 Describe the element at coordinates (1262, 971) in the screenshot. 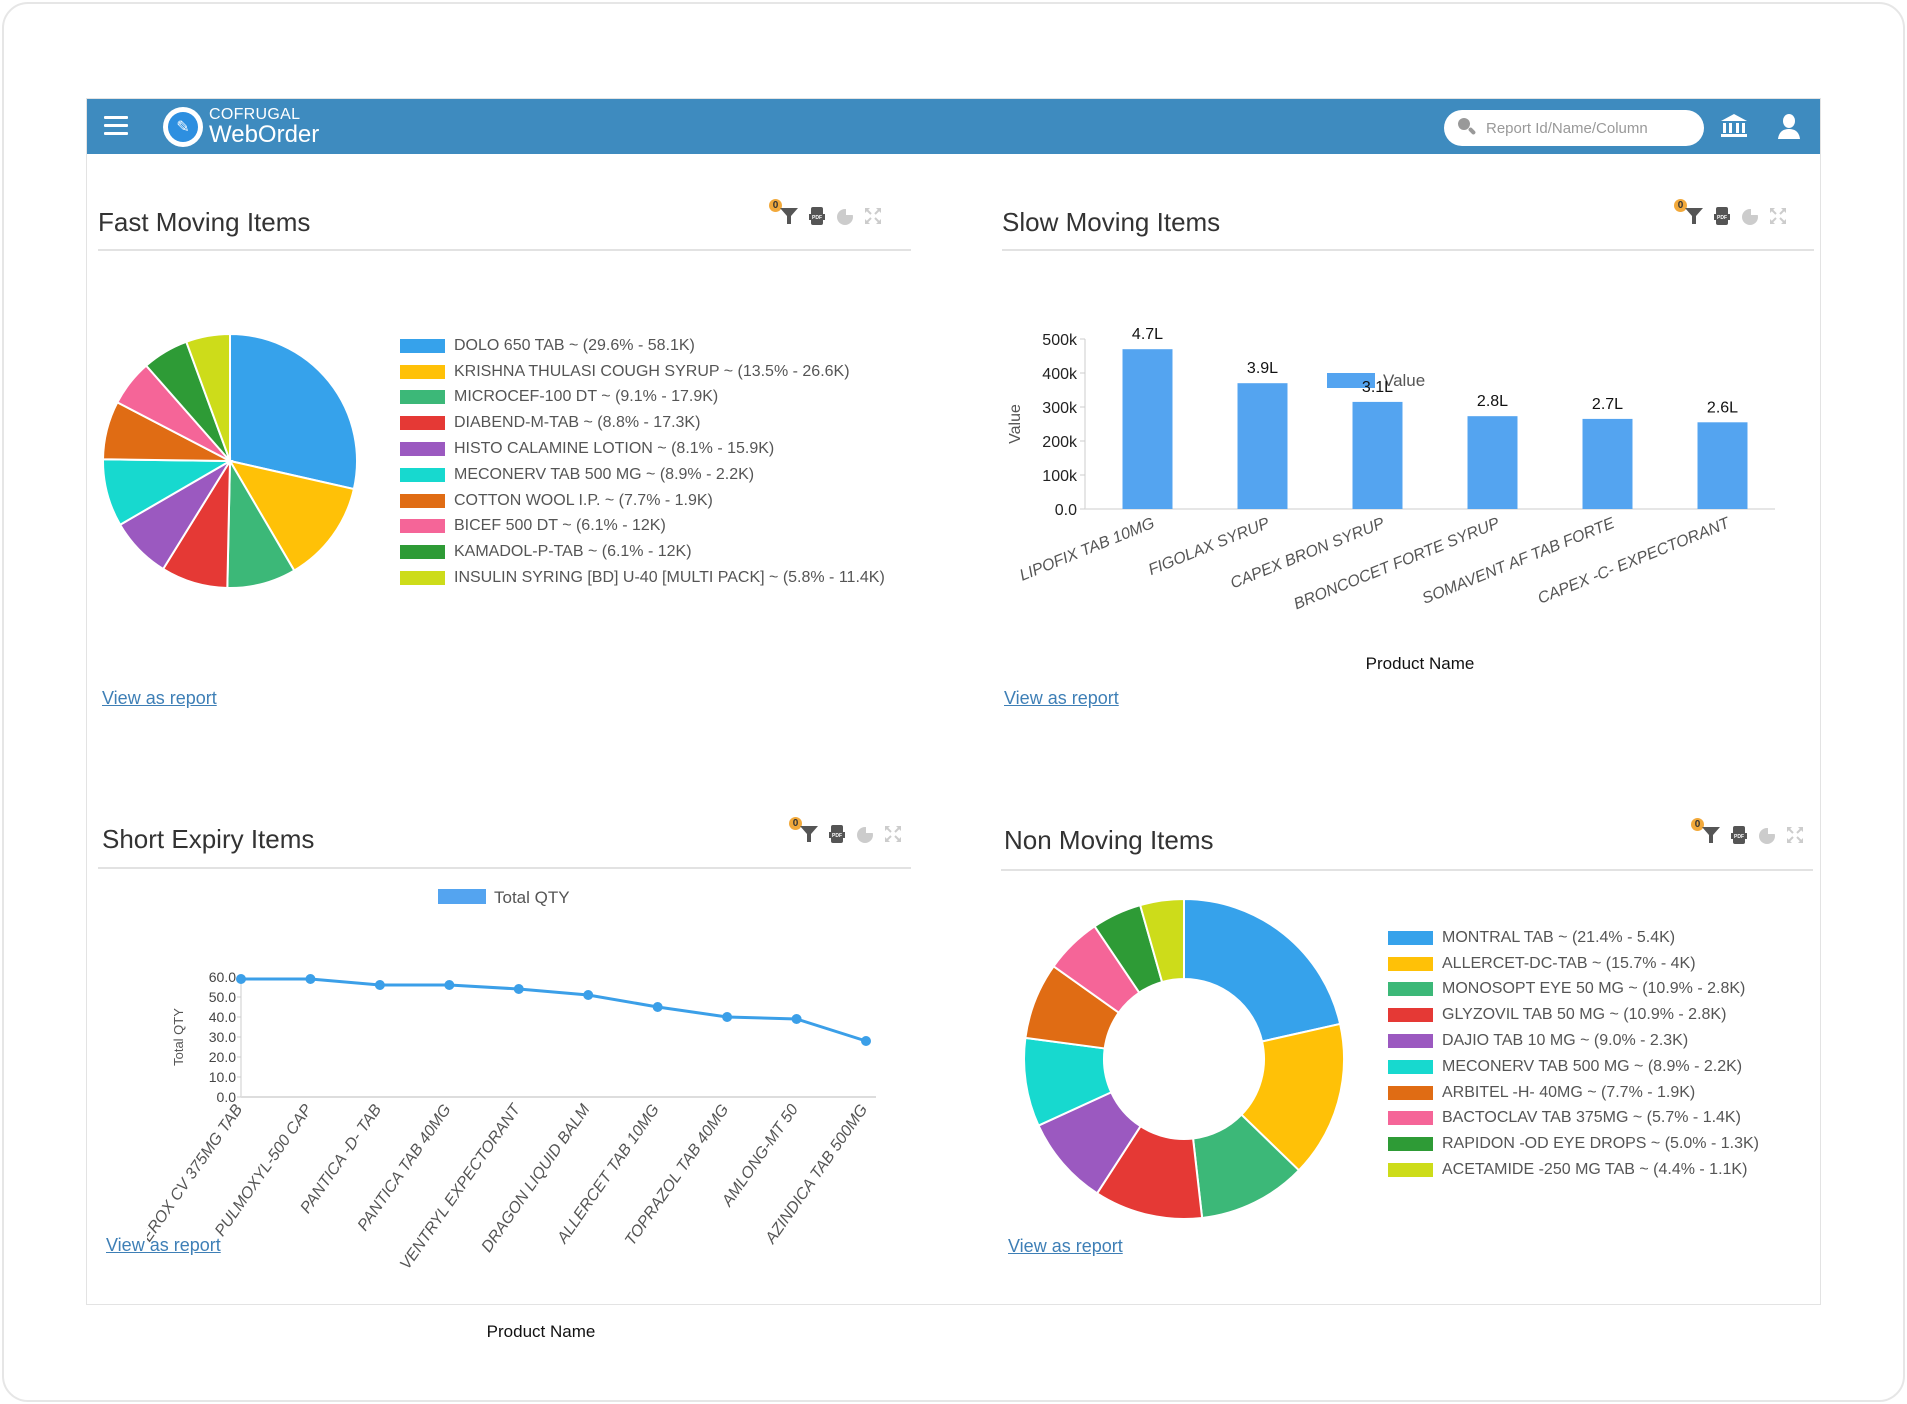

I see `pie-slice` at that location.